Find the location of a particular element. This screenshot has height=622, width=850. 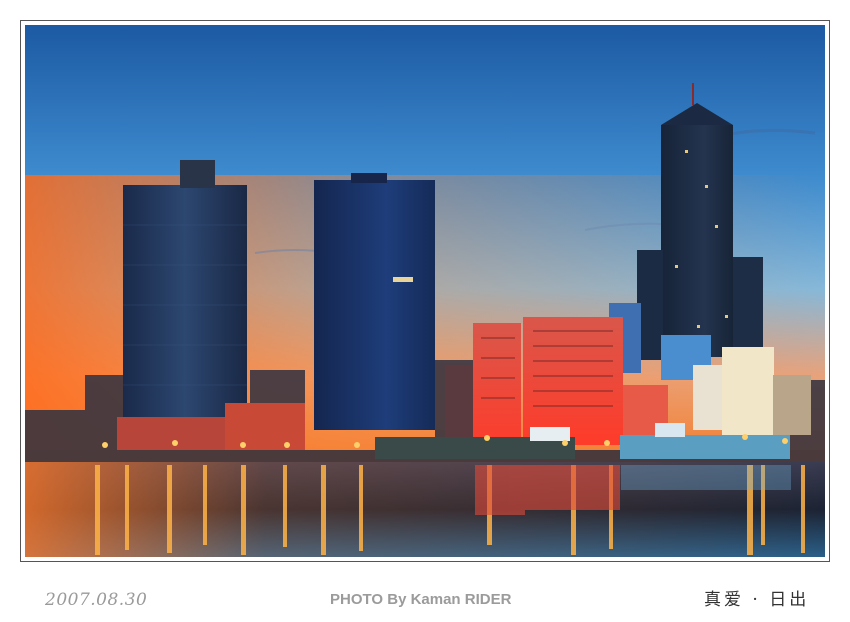

photo-credit: PHOTO By Kaman RIDER is located at coordinates (421, 599).